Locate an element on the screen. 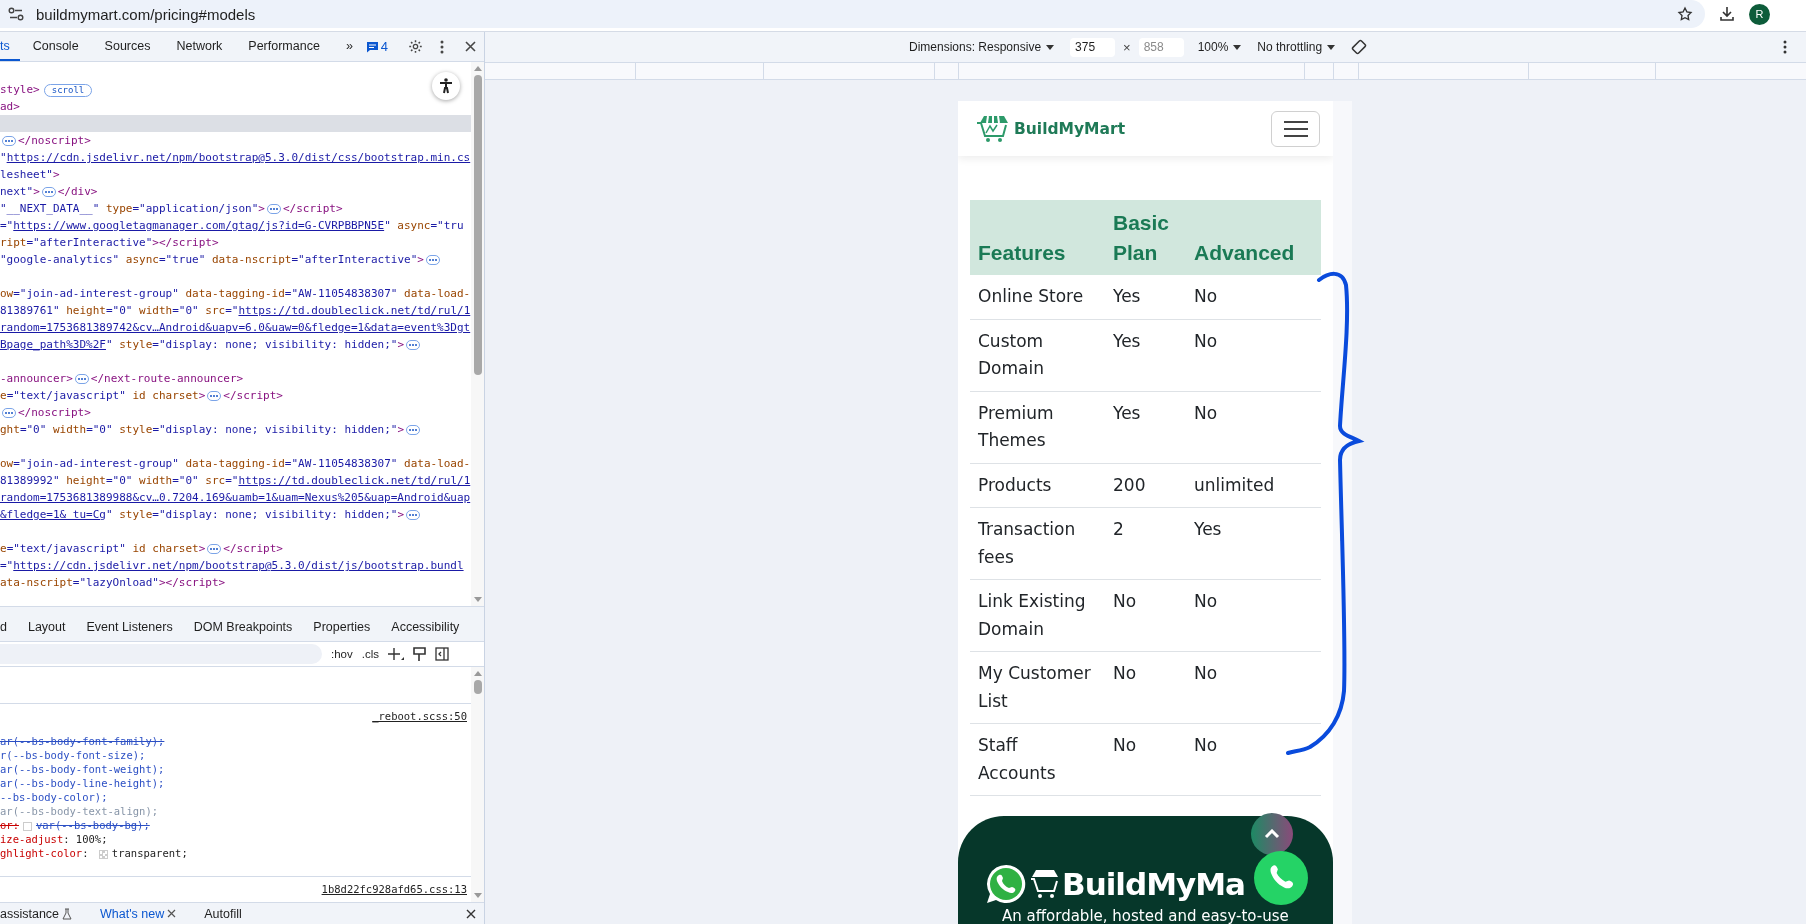 The image size is (1806, 924). address-bar: buildmymart.com/pricing#models is located at coordinates (852, 14).